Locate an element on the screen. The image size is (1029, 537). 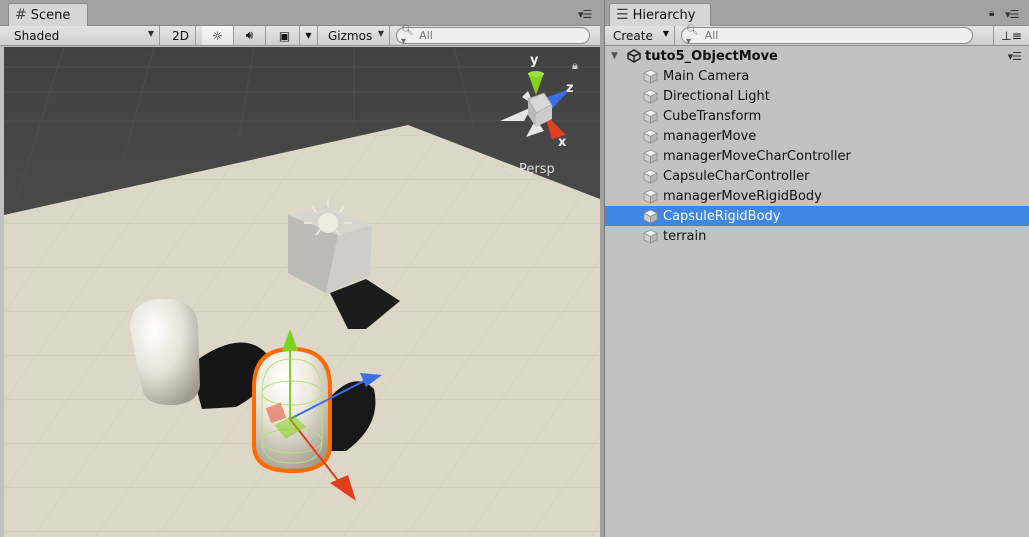
audio-toggle-button: 🔊︎ is located at coordinates (250, 35).